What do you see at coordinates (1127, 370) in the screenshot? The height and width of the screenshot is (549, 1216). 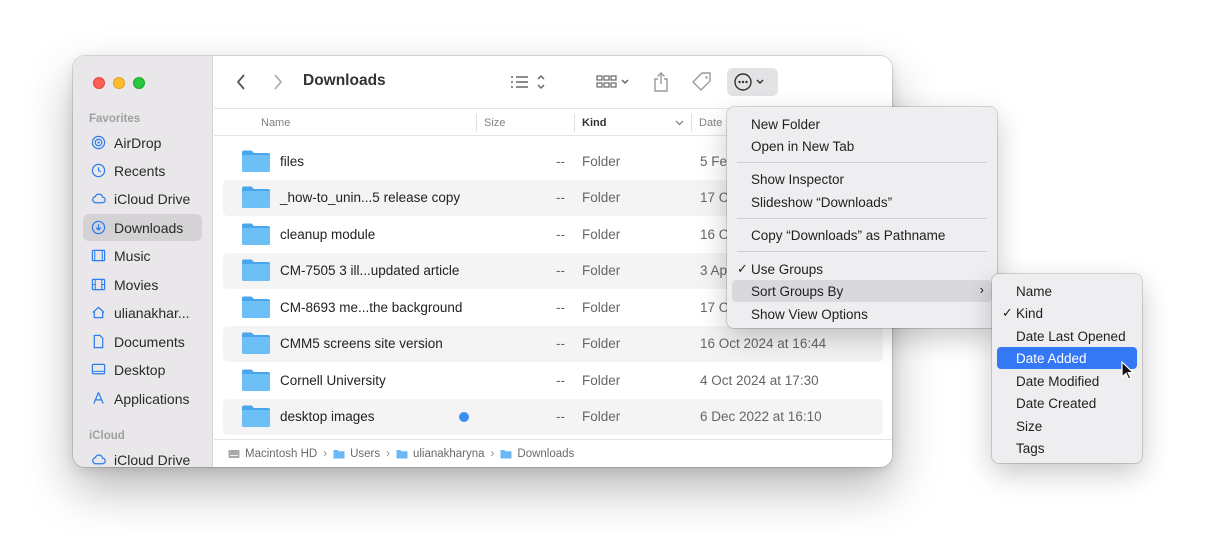 I see `mouse-pointer-icon` at bounding box center [1127, 370].